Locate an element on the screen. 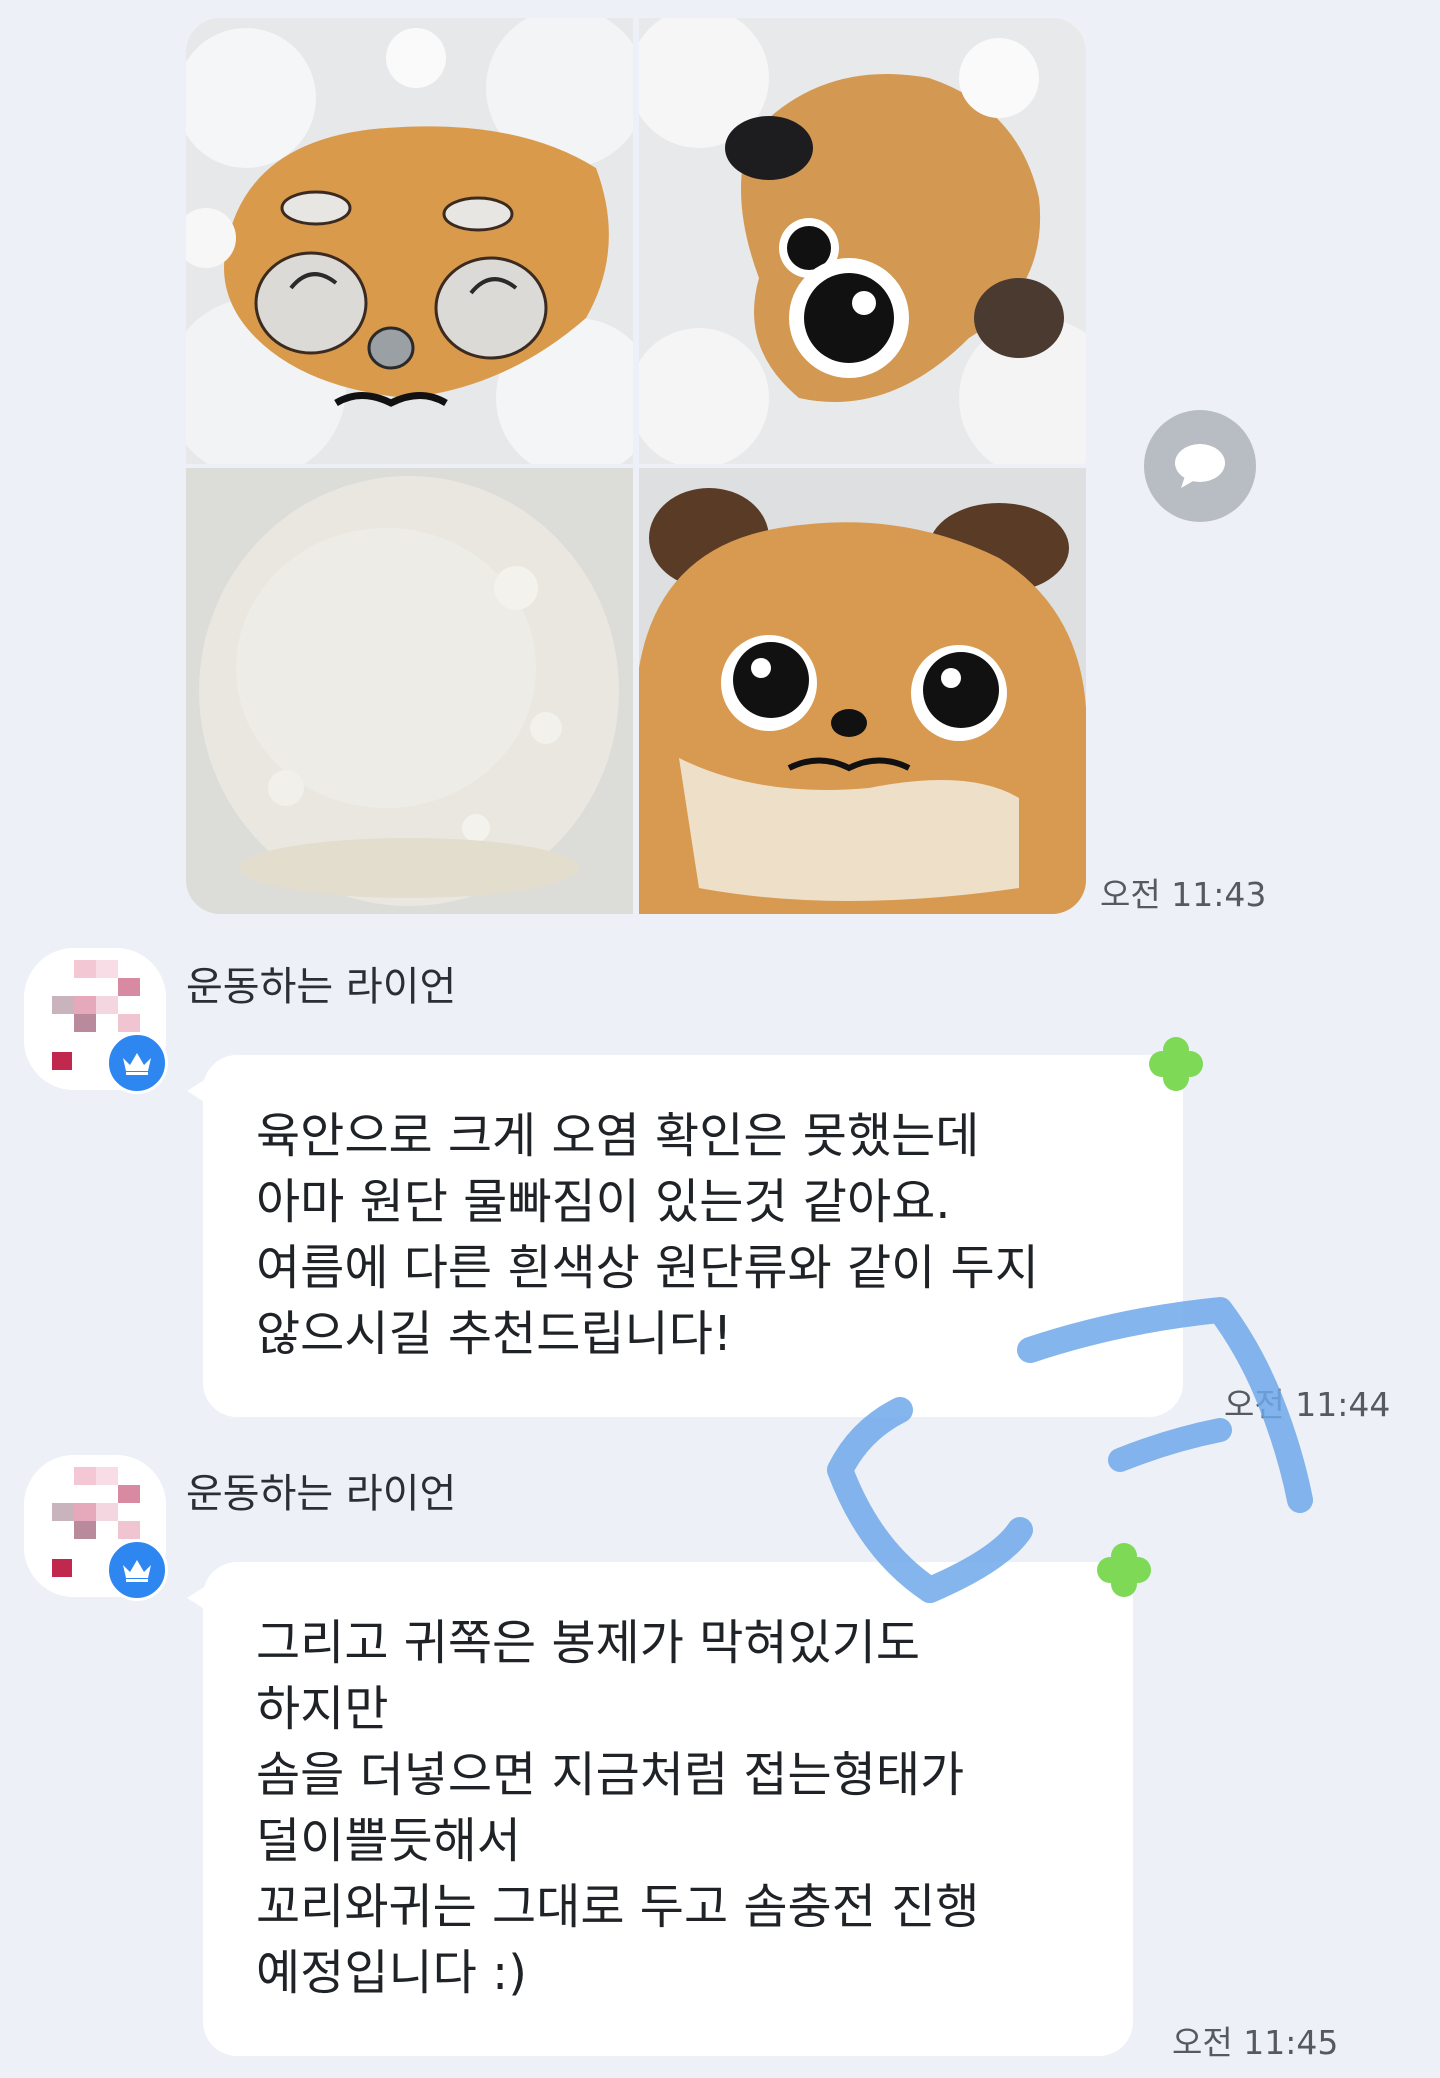  message-timestamp: 오전 11:45 is located at coordinates (1255, 2042).